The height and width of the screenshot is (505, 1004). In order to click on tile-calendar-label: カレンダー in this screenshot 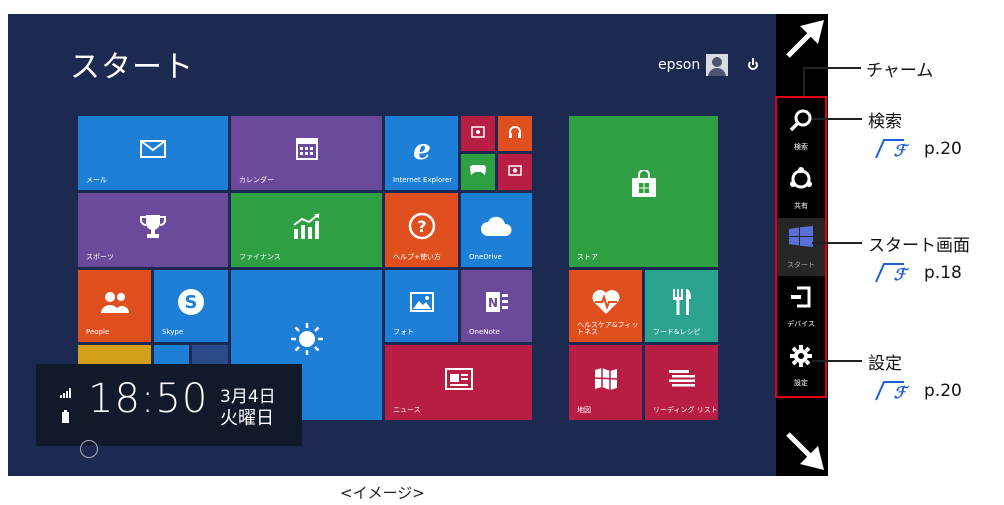, I will do `click(256, 180)`.